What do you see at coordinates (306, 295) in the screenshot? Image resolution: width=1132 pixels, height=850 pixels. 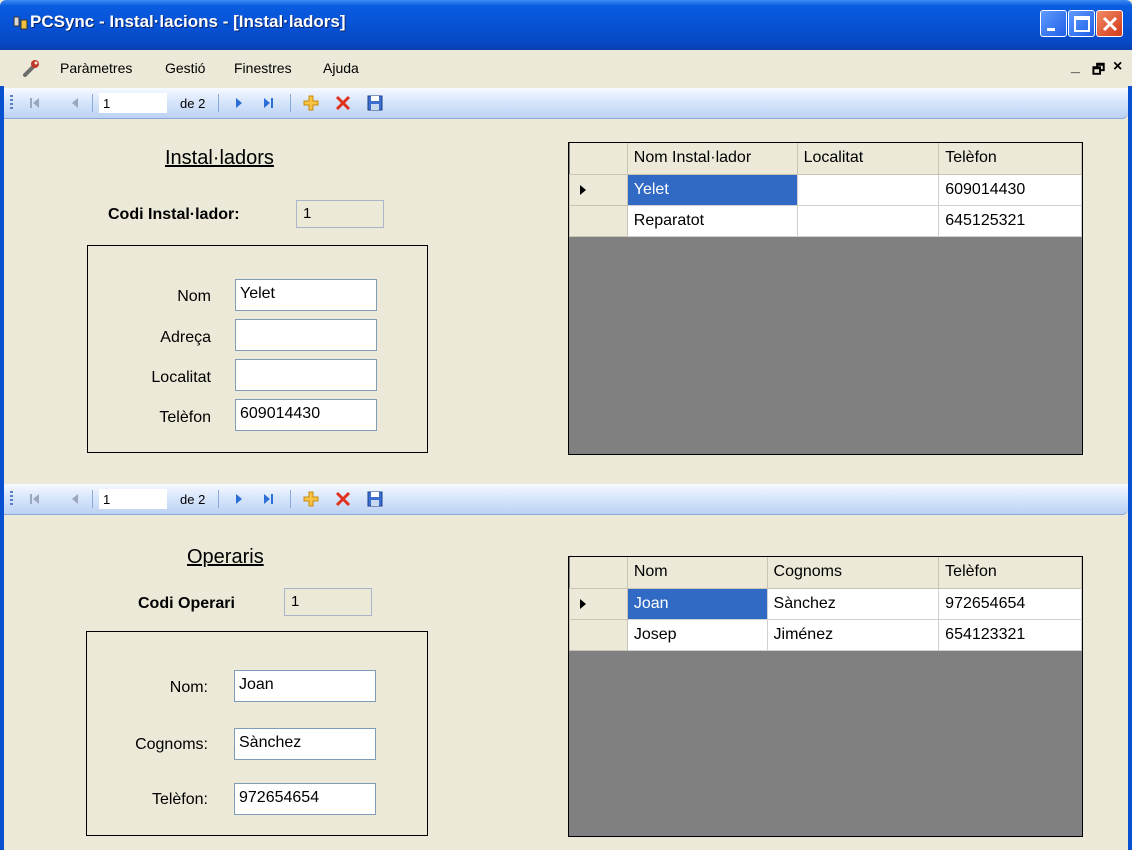 I see `installer-name-input: Yelet` at bounding box center [306, 295].